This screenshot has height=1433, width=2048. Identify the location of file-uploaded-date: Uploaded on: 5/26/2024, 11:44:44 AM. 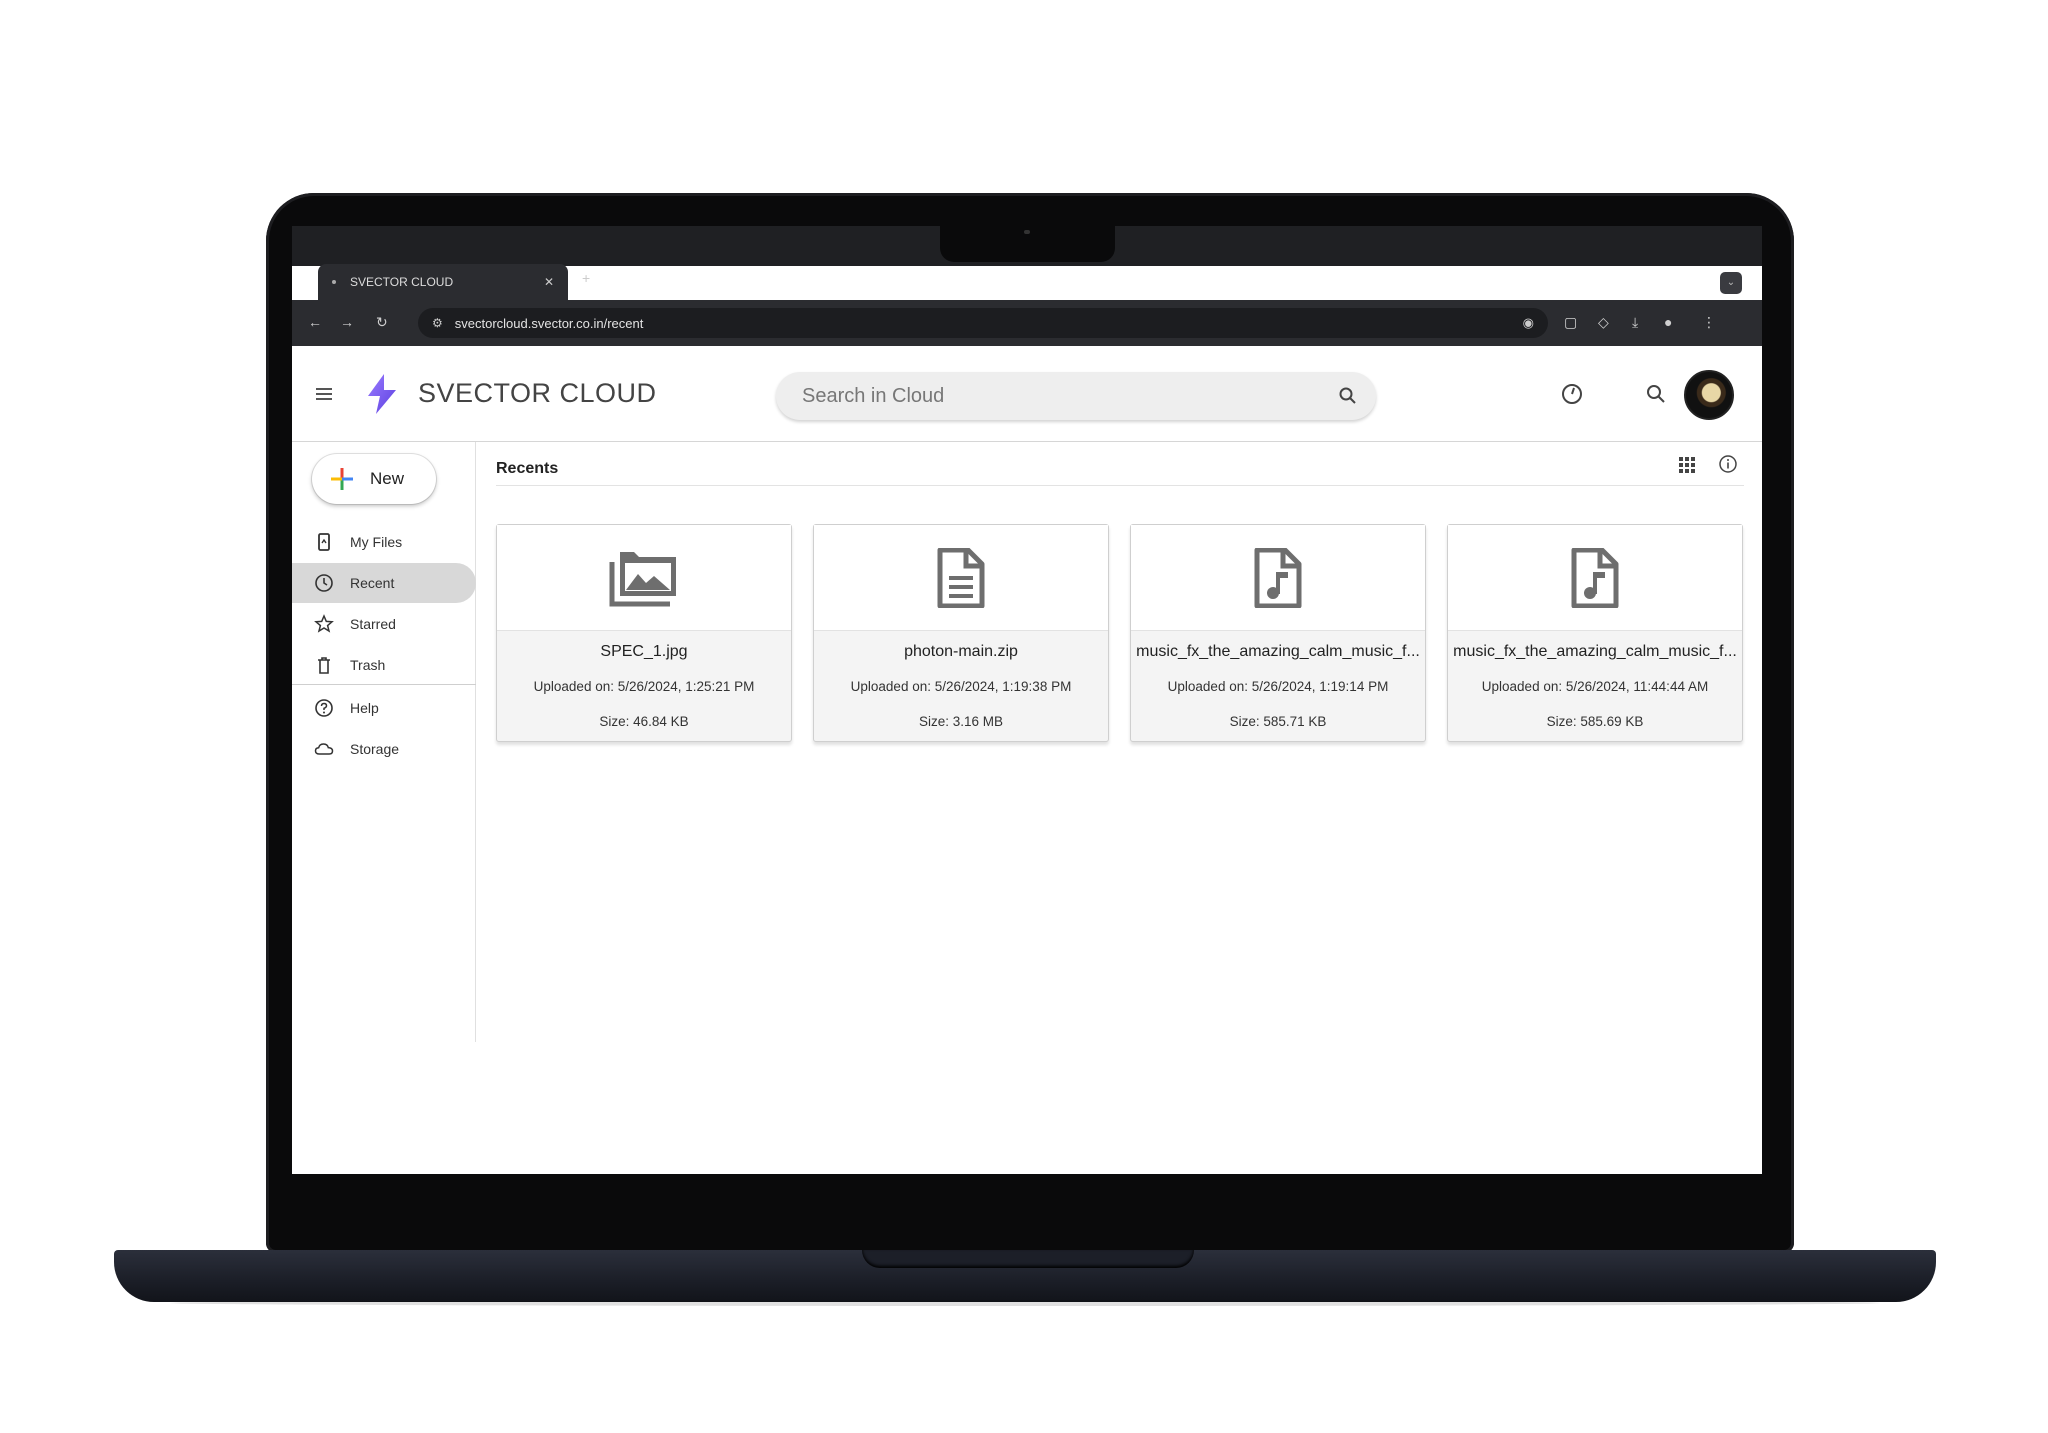
(1595, 686).